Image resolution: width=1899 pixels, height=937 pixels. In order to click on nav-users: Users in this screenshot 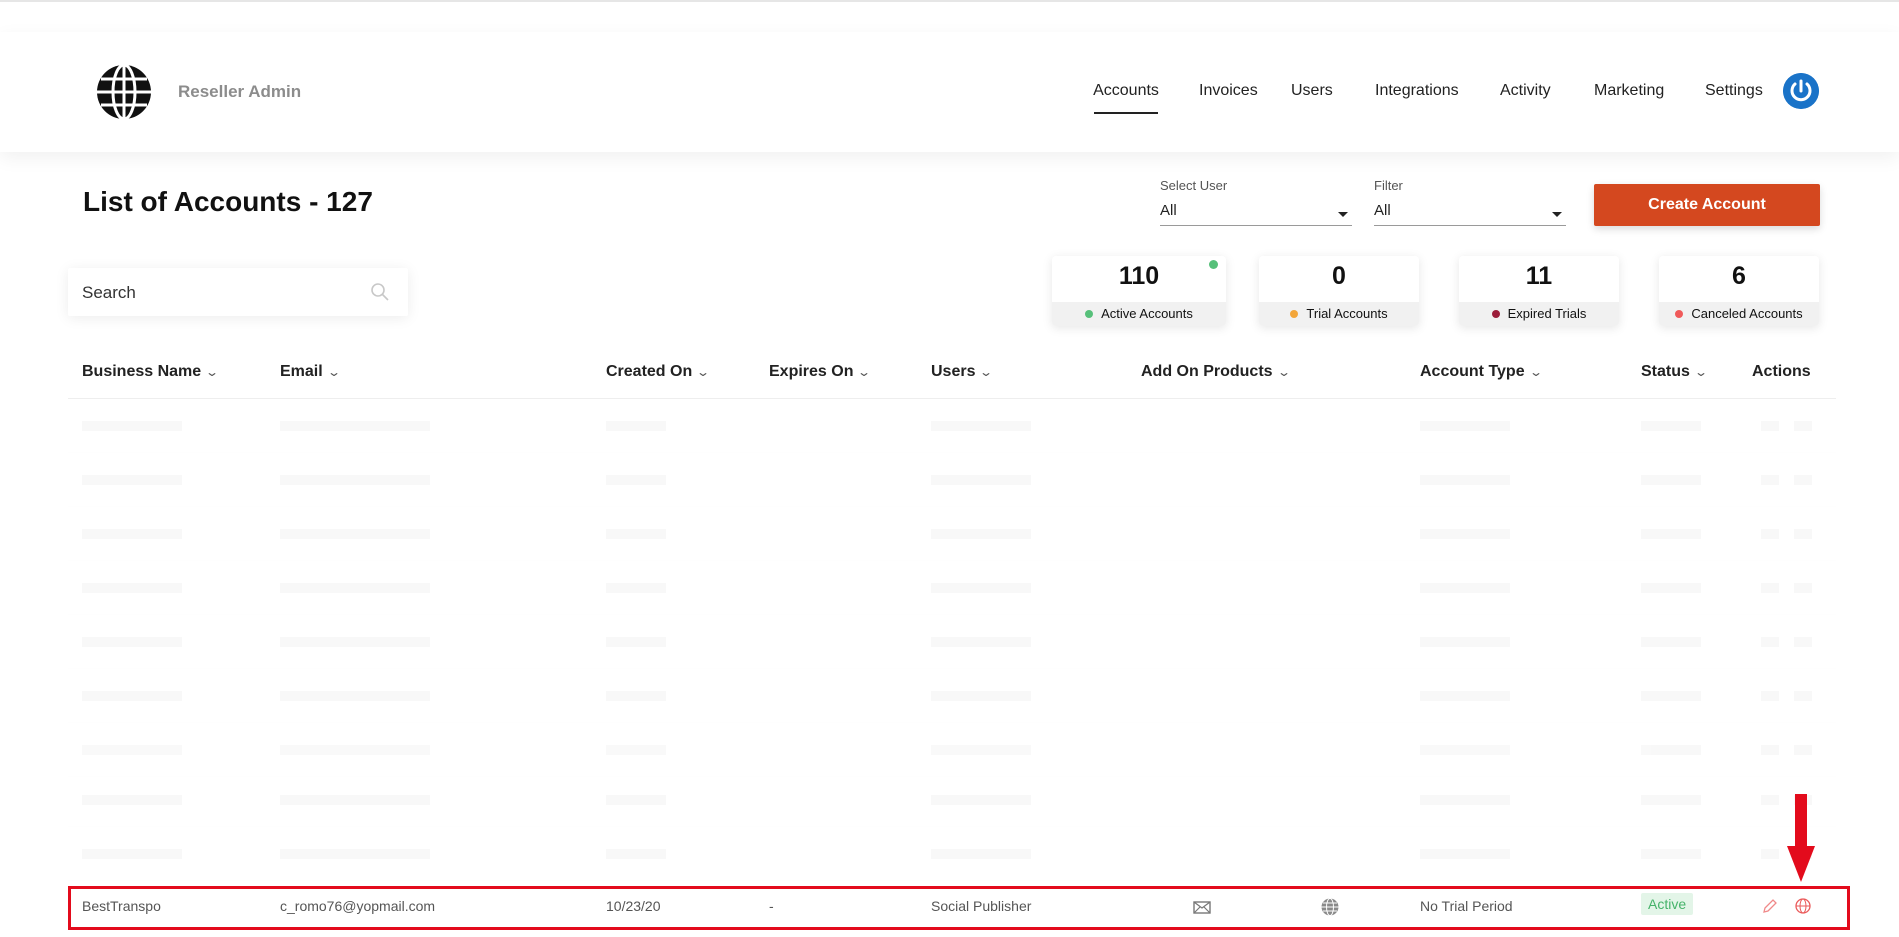, I will do `click(1312, 94)`.